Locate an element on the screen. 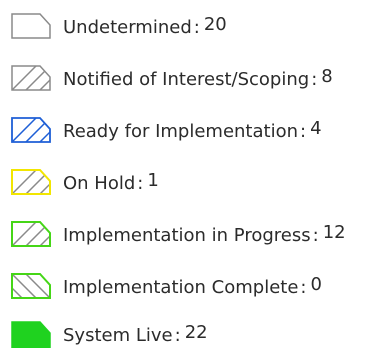 The image size is (392, 354). legend-item-count: 1 is located at coordinates (153, 180).